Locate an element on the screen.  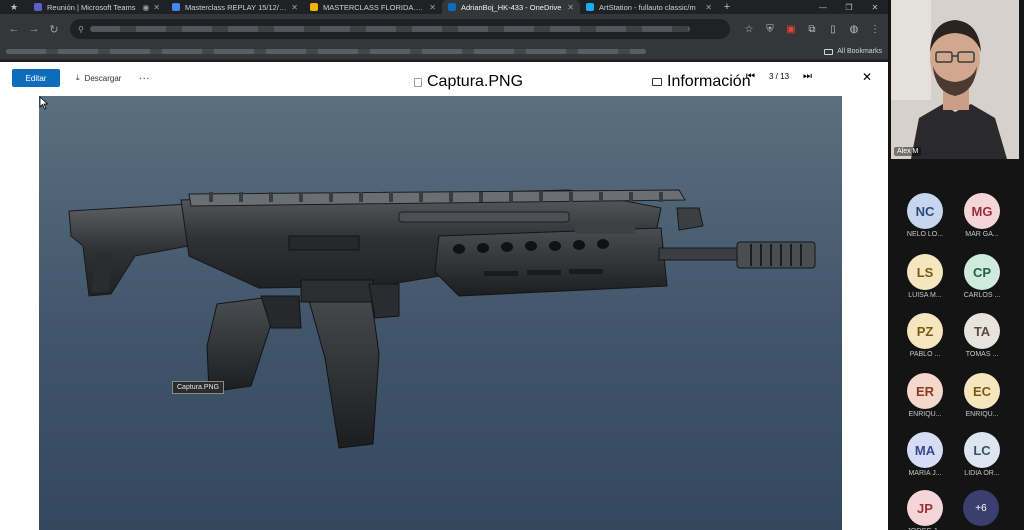
image-tooltip: Captura.PNG is located at coordinates (198, 387).